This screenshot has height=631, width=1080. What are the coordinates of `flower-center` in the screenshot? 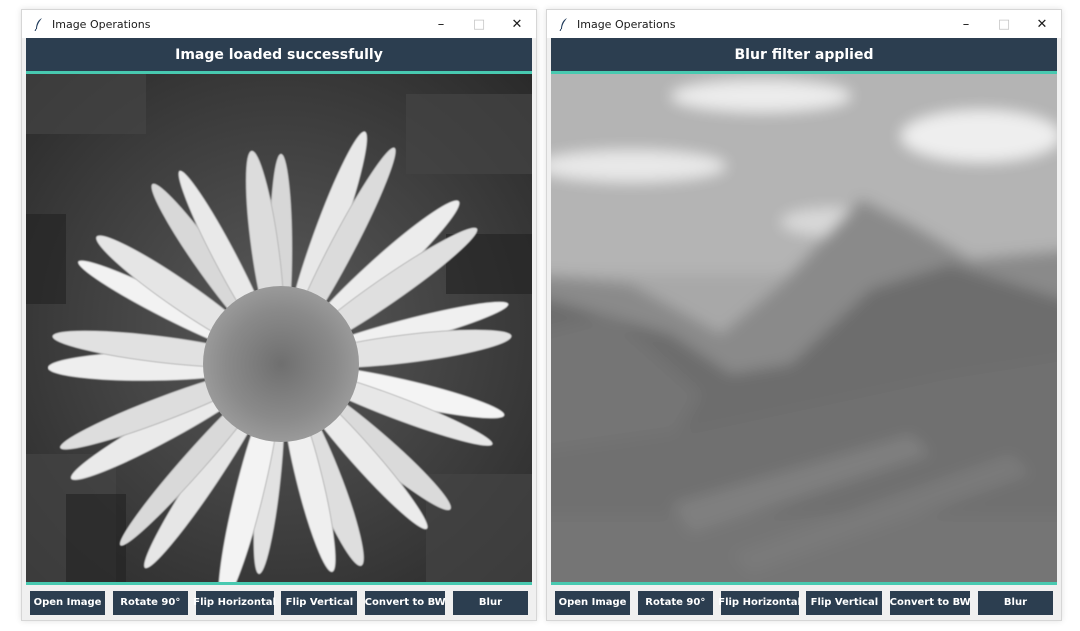 It's located at (281, 364).